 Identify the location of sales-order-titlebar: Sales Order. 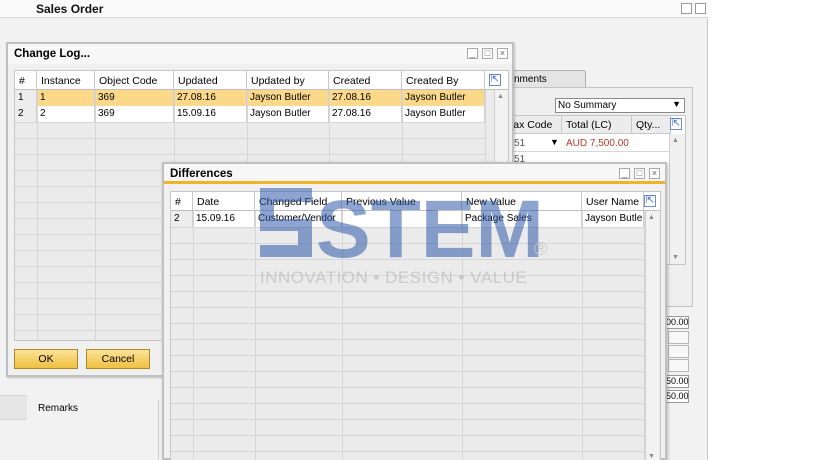
(354, 9).